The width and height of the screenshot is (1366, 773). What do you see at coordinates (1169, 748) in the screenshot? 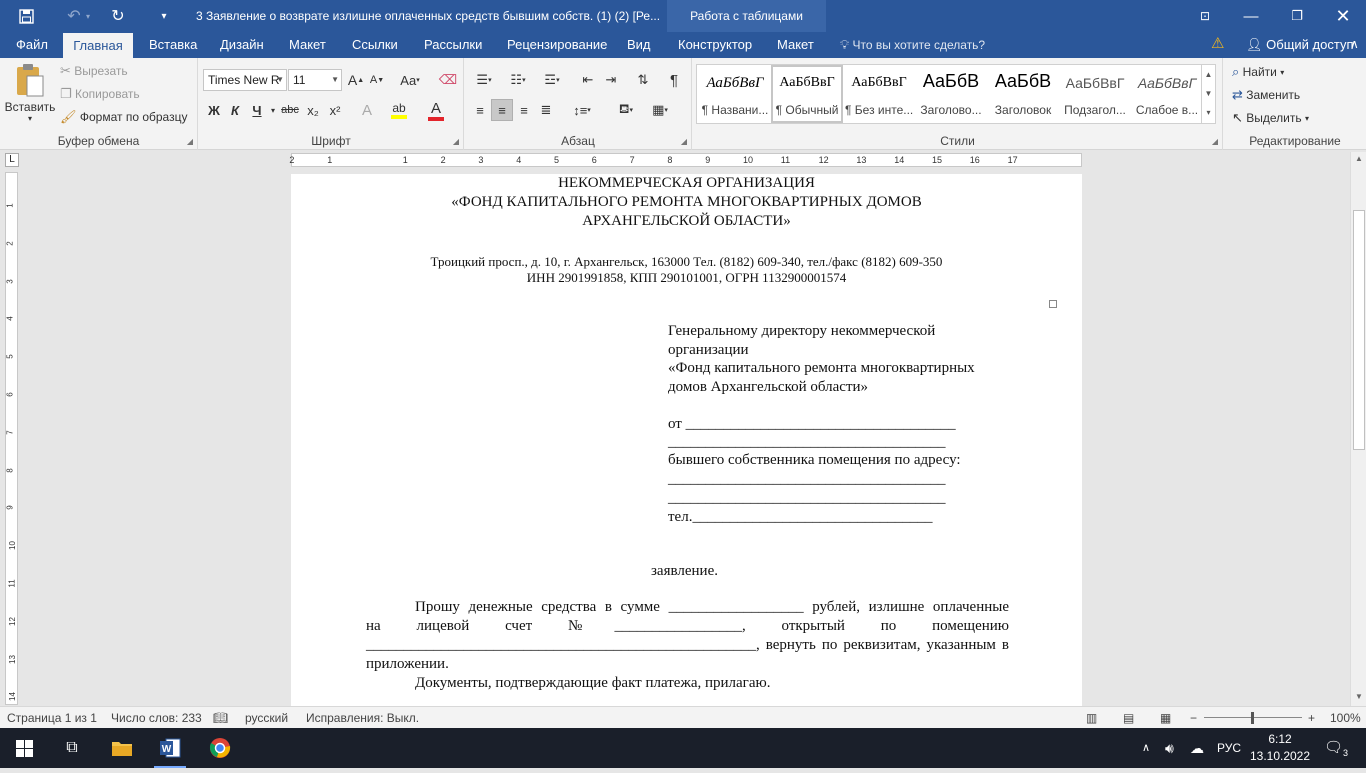
I see `volume-icon: 🔊︎` at bounding box center [1169, 748].